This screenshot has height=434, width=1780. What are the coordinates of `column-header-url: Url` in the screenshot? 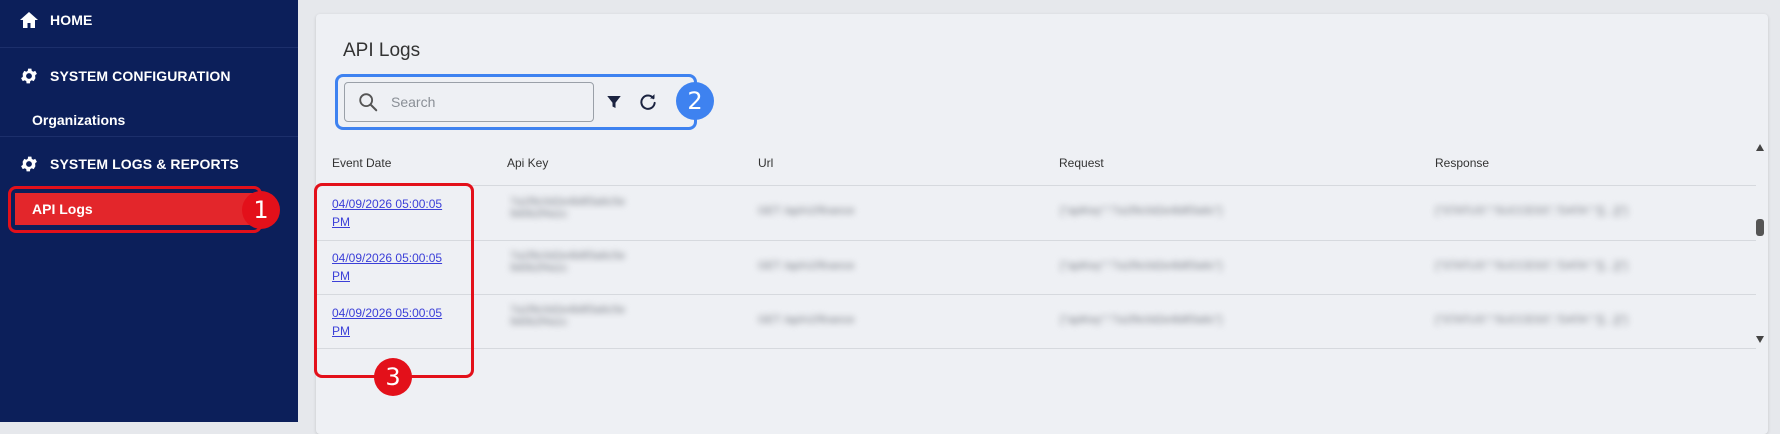 It's located at (765, 163).